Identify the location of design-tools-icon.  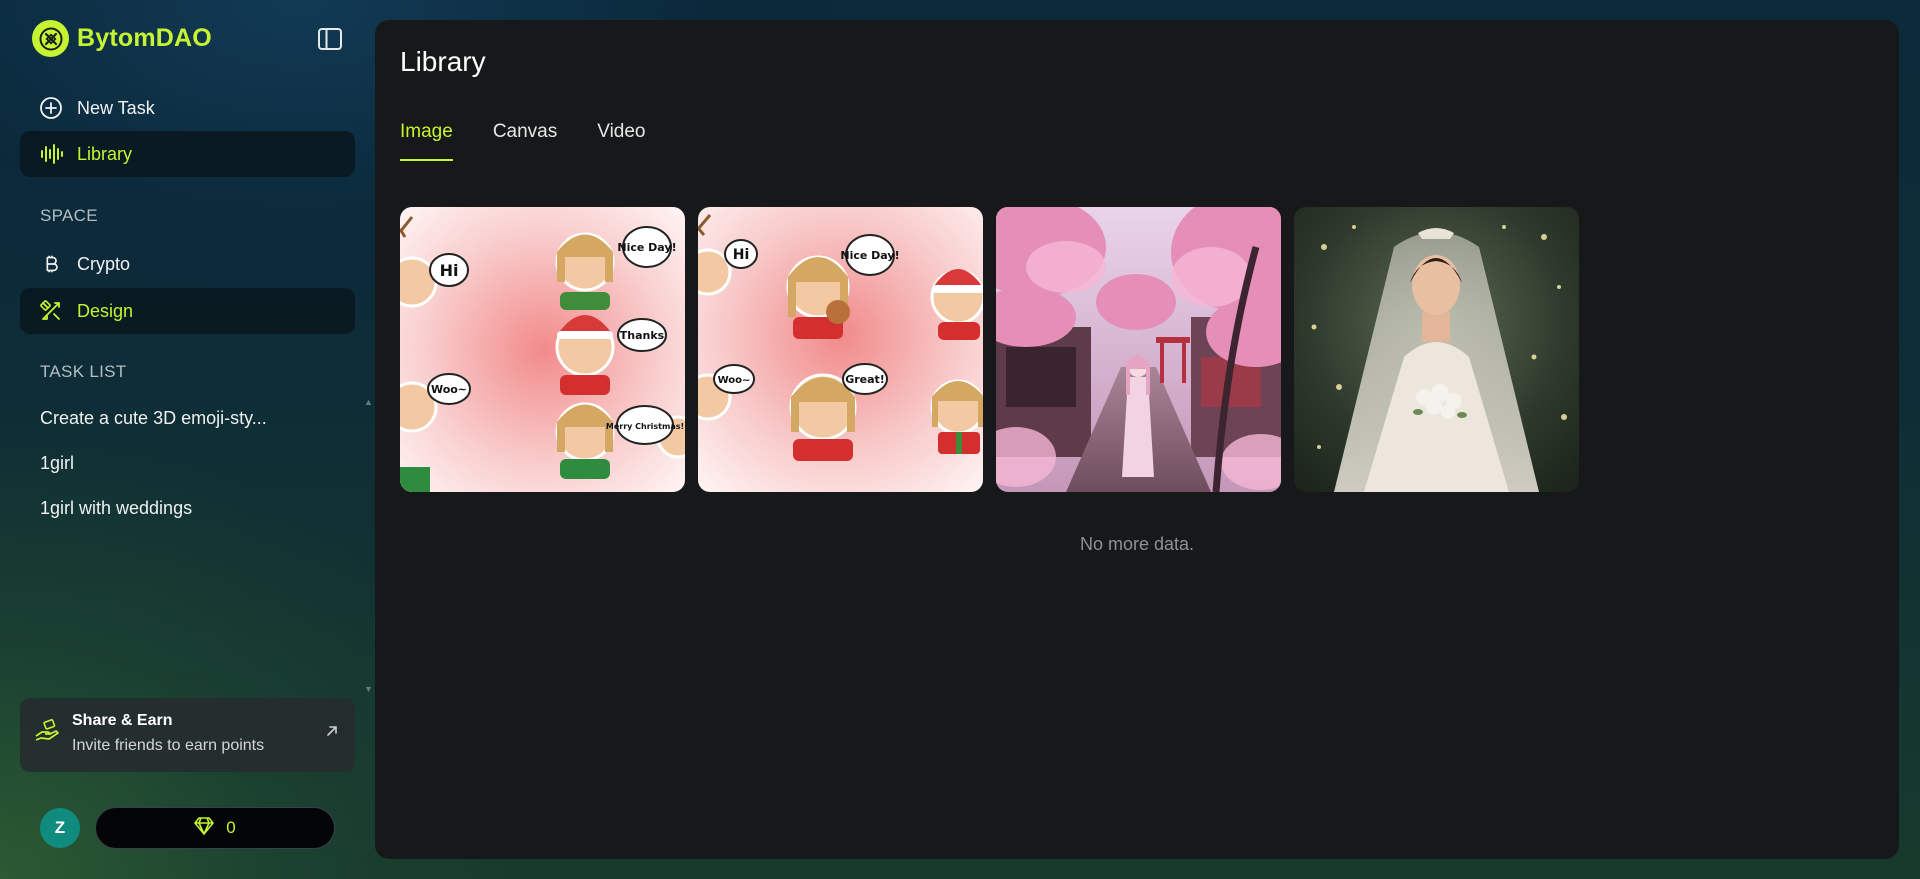
(51, 311).